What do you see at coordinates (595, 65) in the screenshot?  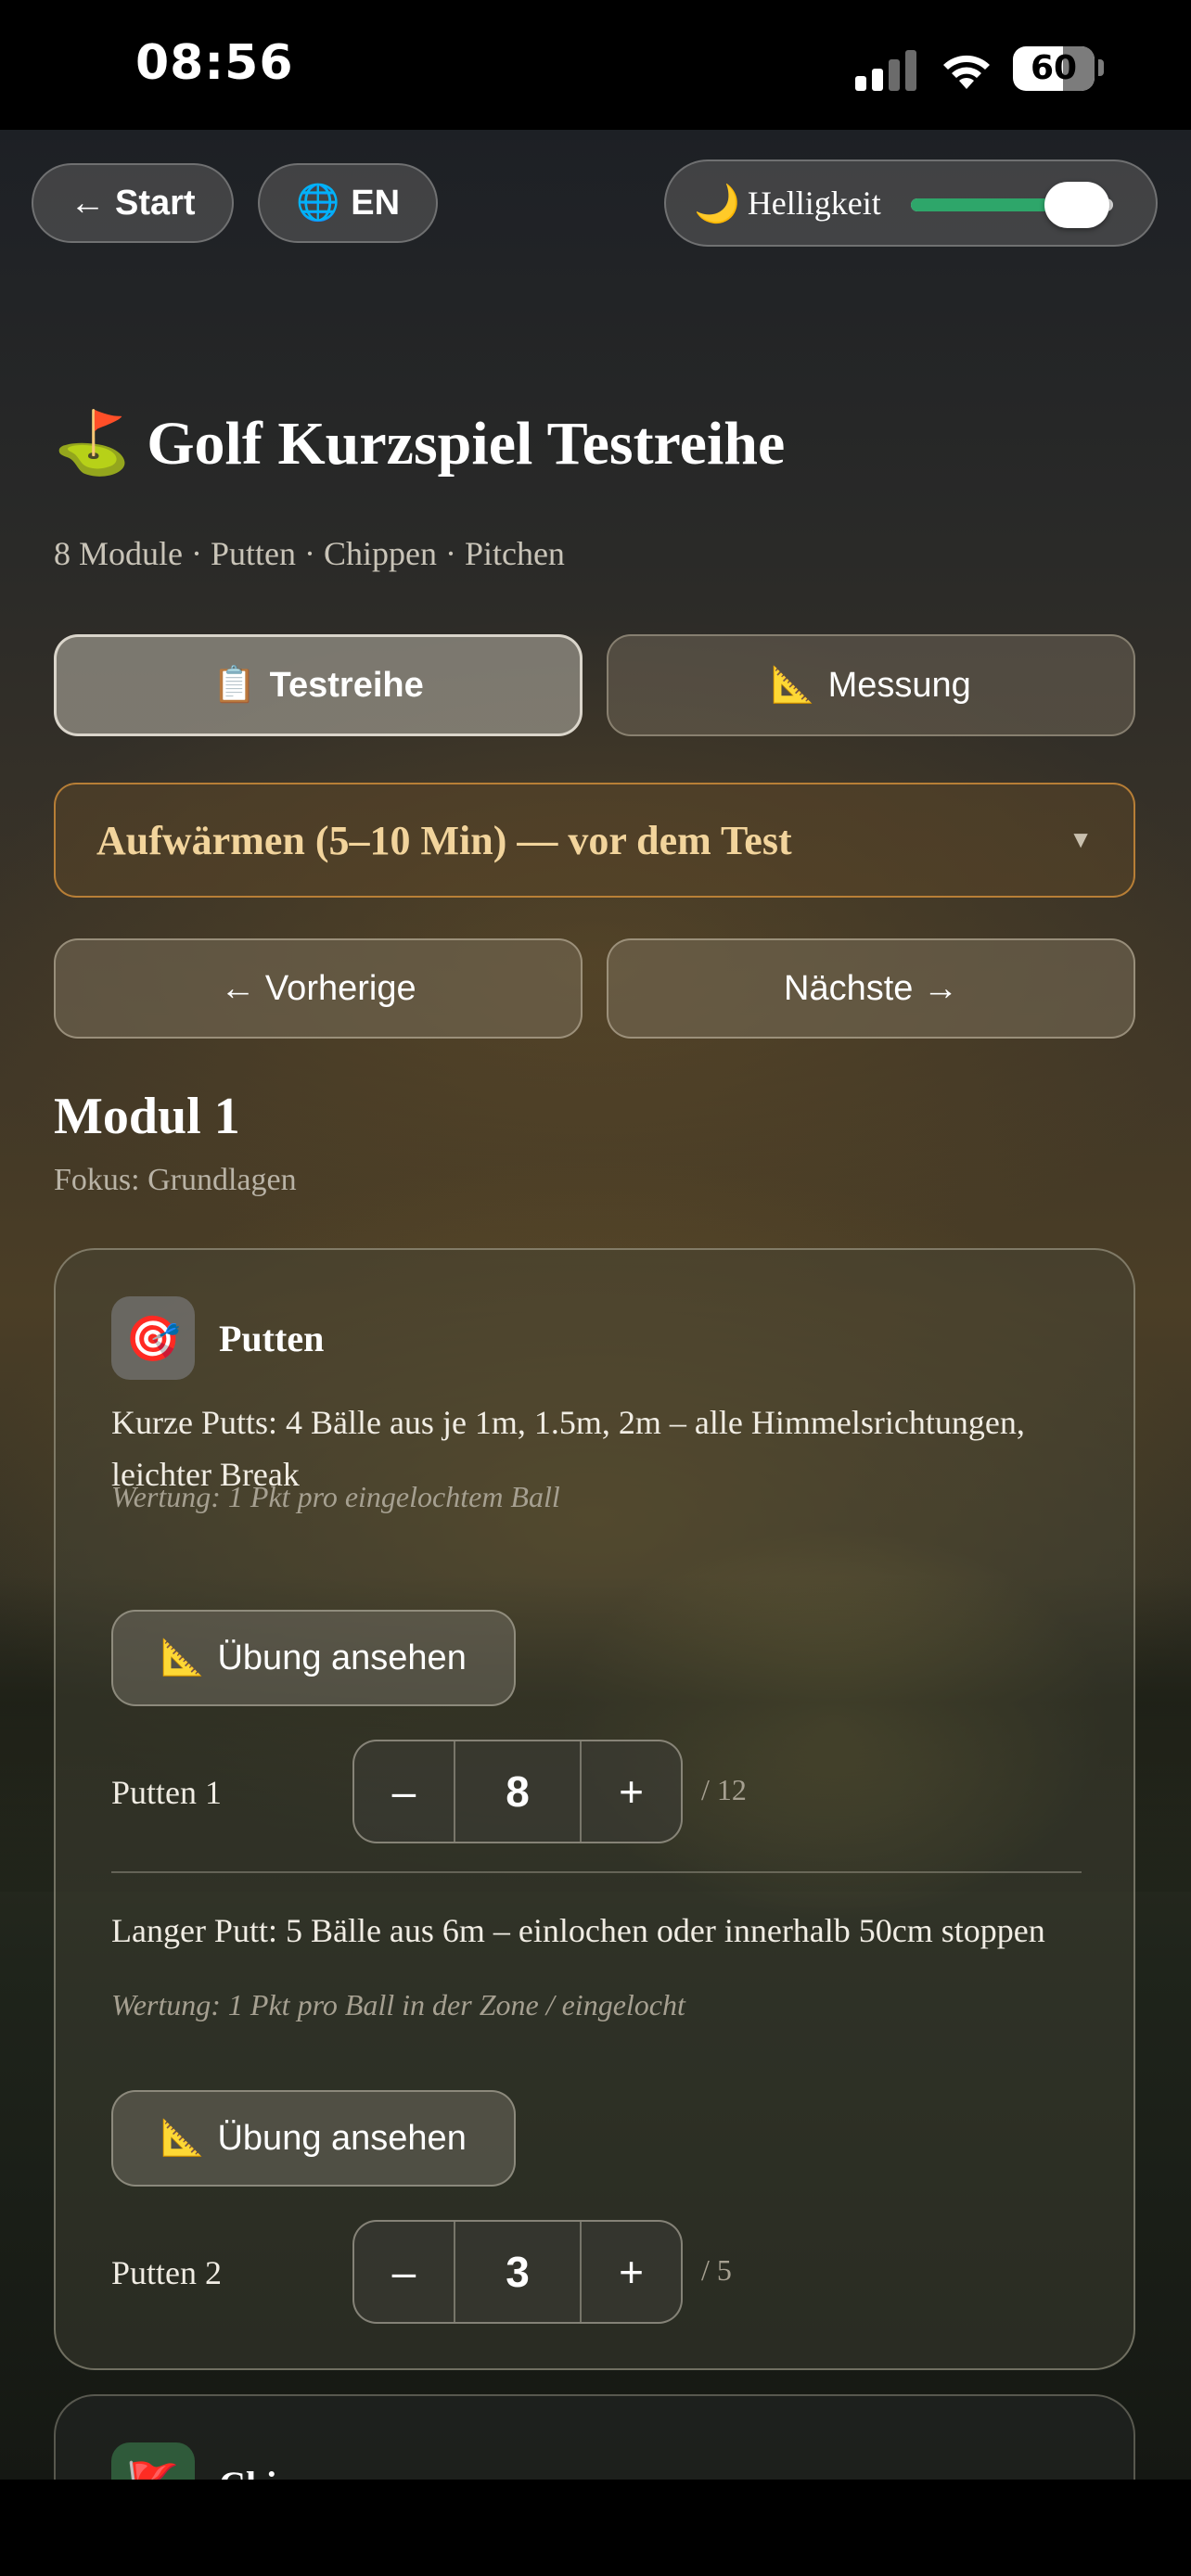 I see `status-bar: 08:56 60` at bounding box center [595, 65].